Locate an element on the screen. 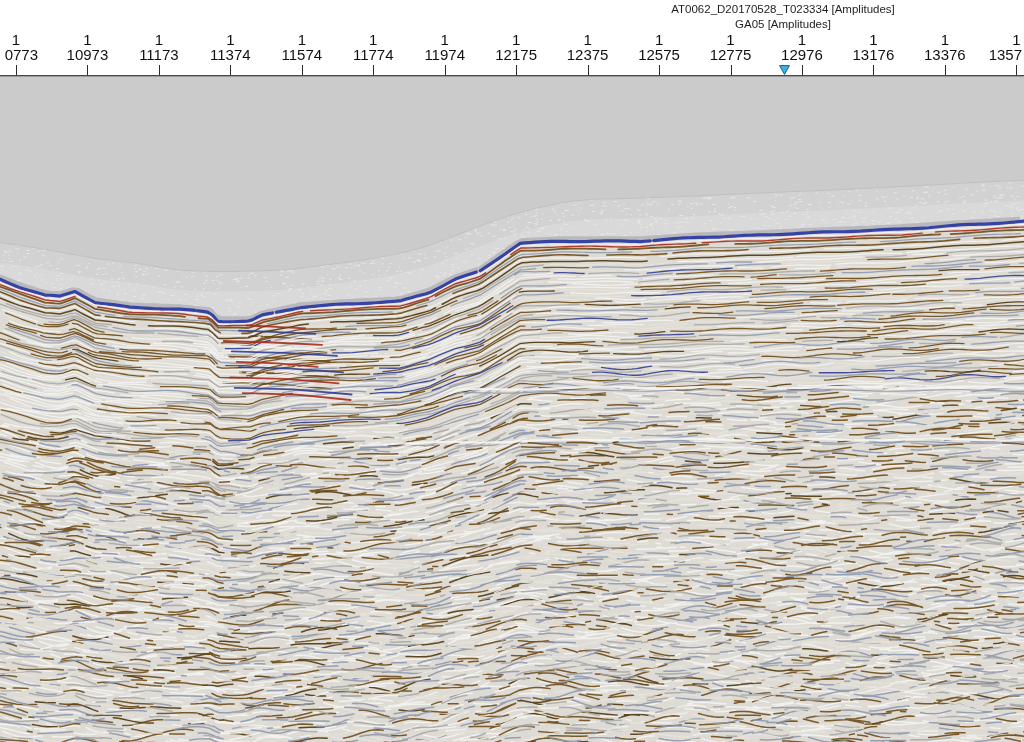  axis-lower-label: 12175 is located at coordinates (516, 54).